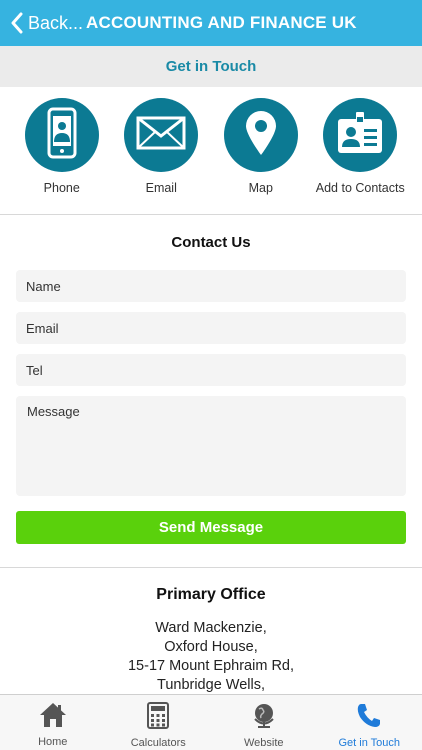  What do you see at coordinates (158, 718) in the screenshot?
I see `calculator-icon` at bounding box center [158, 718].